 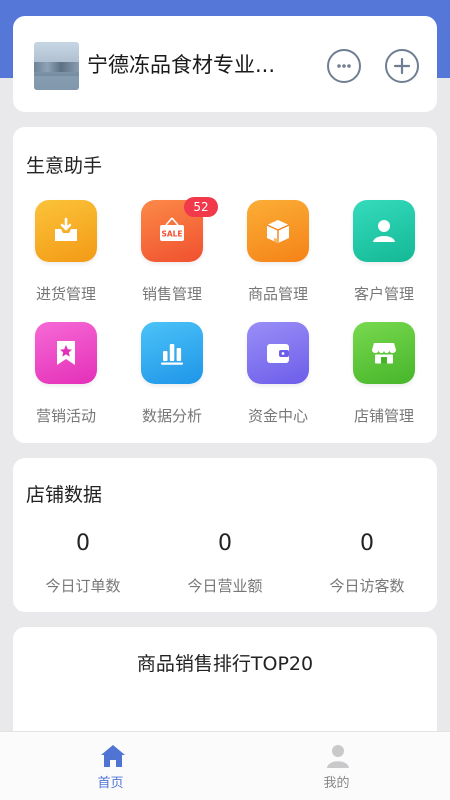 I want to click on grid-label: 进货管理, so click(x=65, y=294).